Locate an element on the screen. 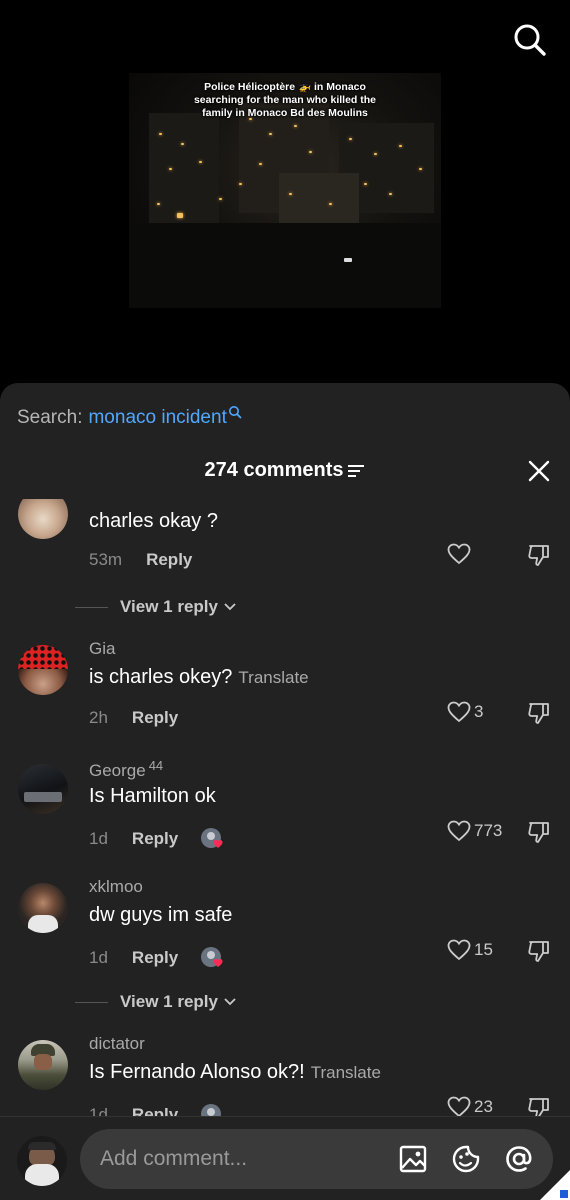 The width and height of the screenshot is (570, 1200). comment-text: dw guys im safe is located at coordinates (161, 915).